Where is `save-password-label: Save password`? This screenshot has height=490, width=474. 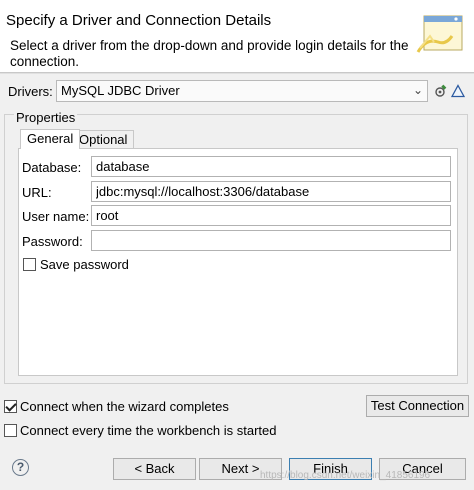 save-password-label: Save password is located at coordinates (84, 264).